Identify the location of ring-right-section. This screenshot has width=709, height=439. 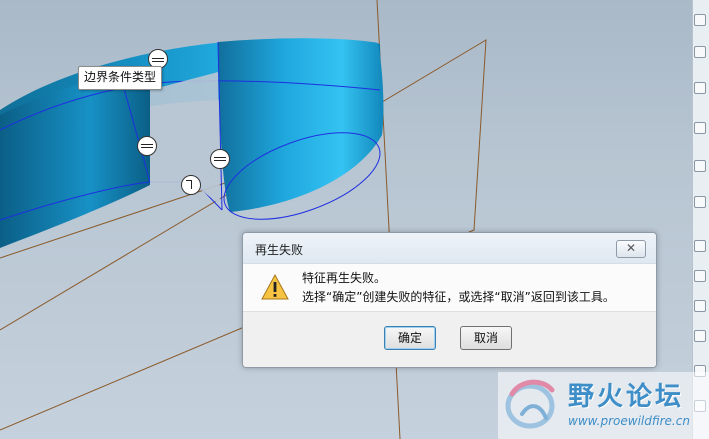
(301, 125).